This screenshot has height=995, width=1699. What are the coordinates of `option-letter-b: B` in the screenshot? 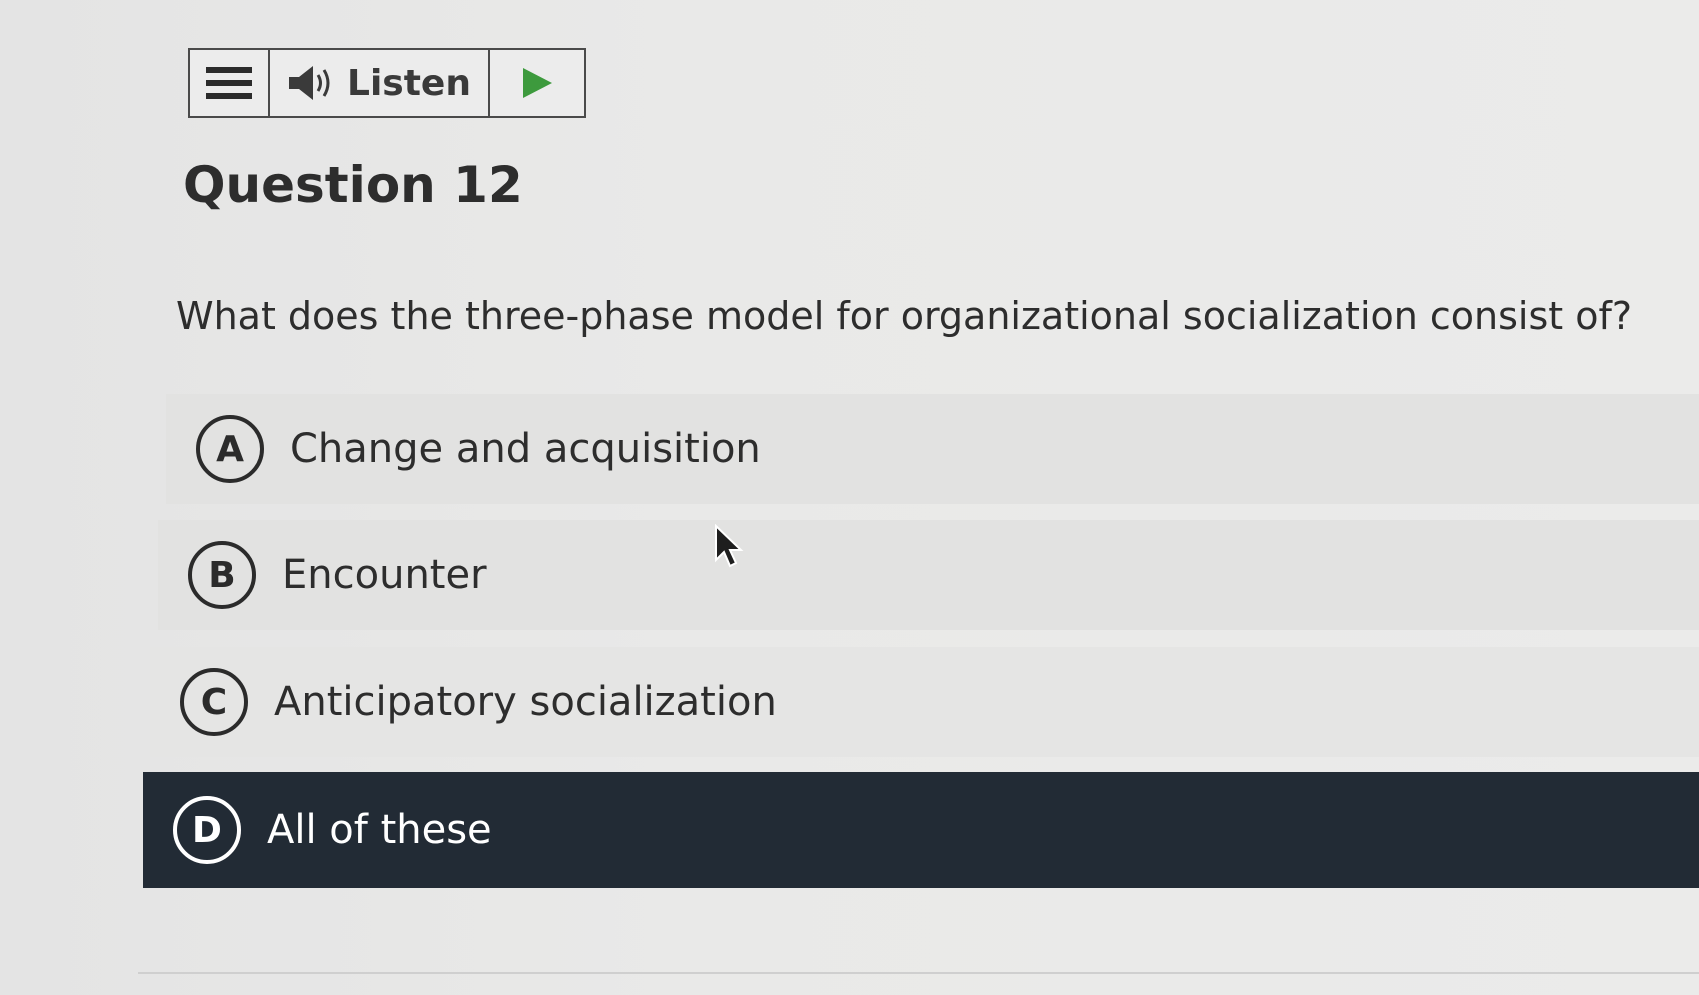 It's located at (222, 575).